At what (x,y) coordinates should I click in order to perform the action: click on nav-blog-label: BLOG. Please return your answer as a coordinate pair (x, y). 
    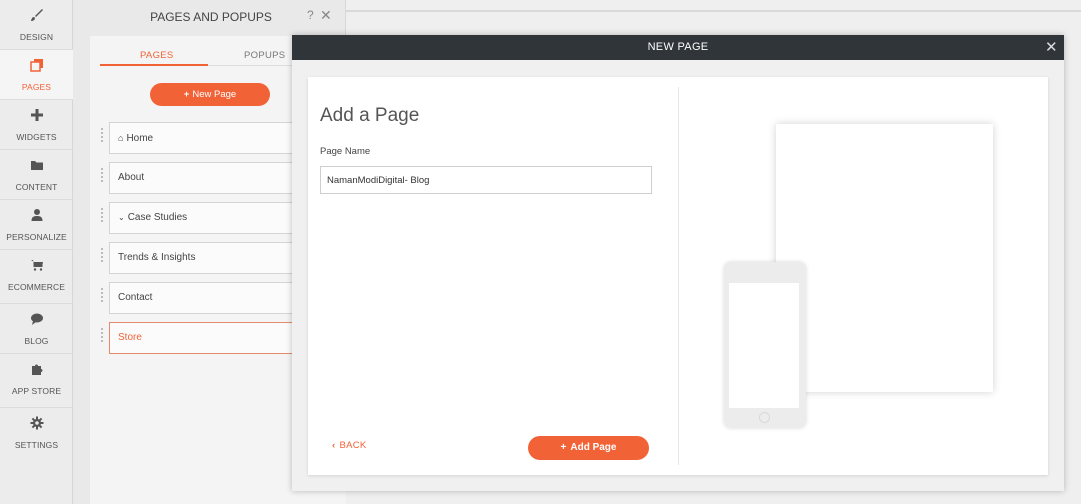
    Looking at the image, I should click on (36, 341).